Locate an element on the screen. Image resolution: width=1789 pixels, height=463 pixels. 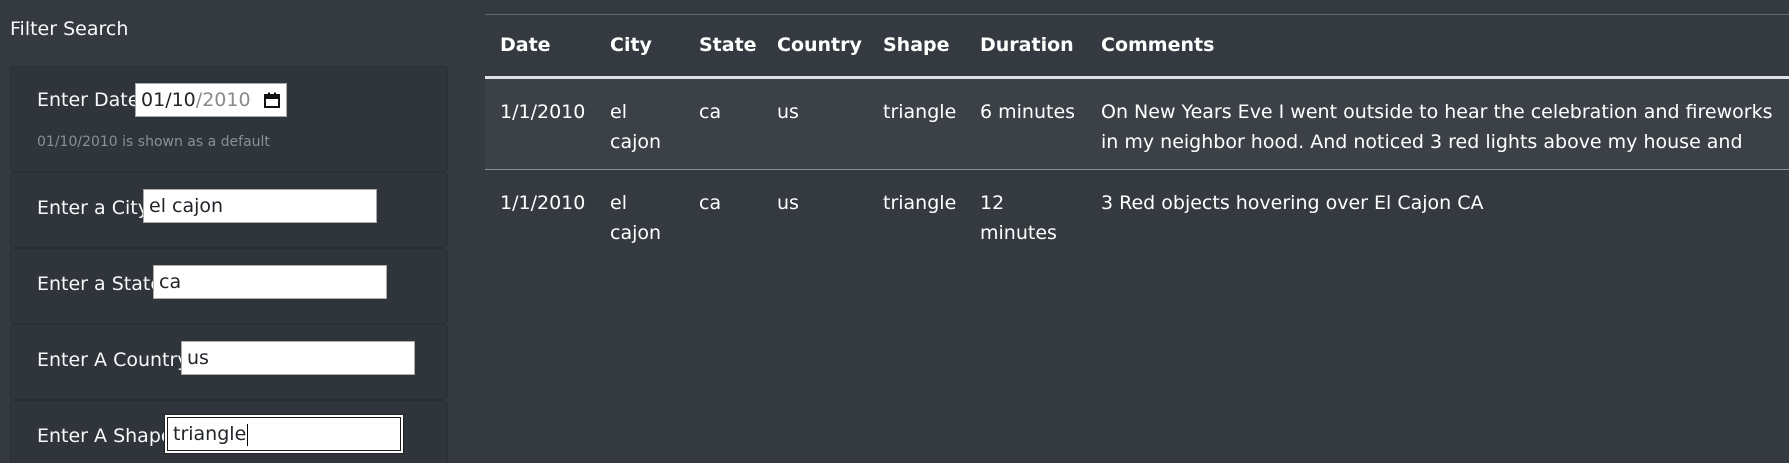
shape-label: Enter A Shape is located at coordinates (105, 436).